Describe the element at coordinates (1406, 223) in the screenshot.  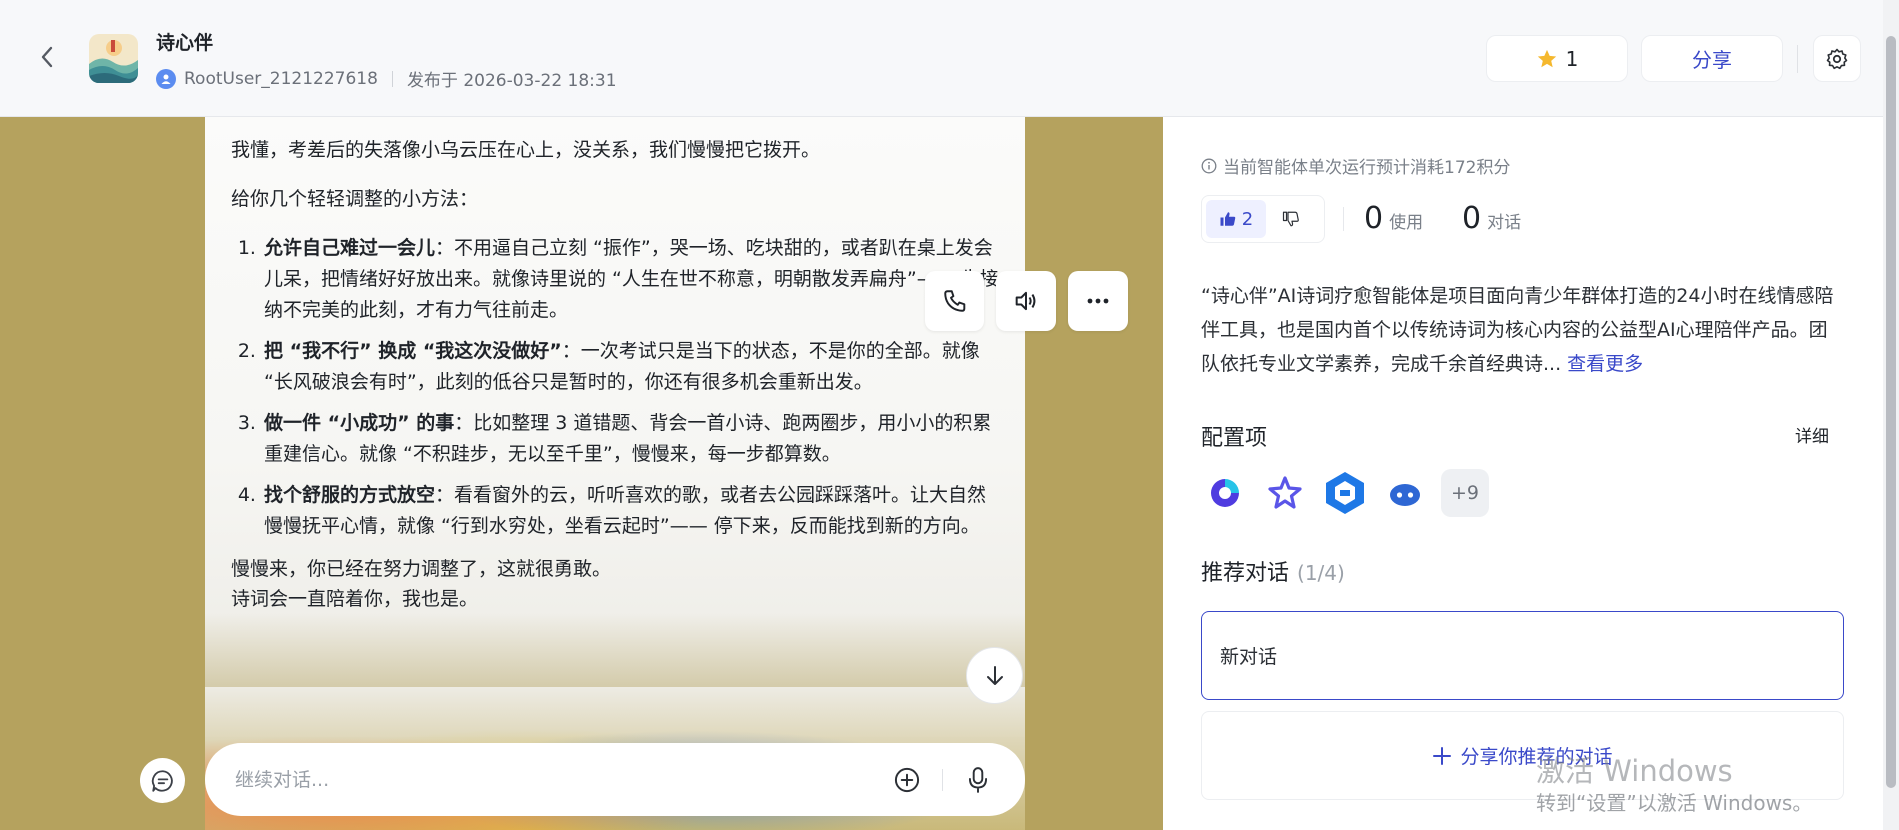
I see `uses-label: 使用` at that location.